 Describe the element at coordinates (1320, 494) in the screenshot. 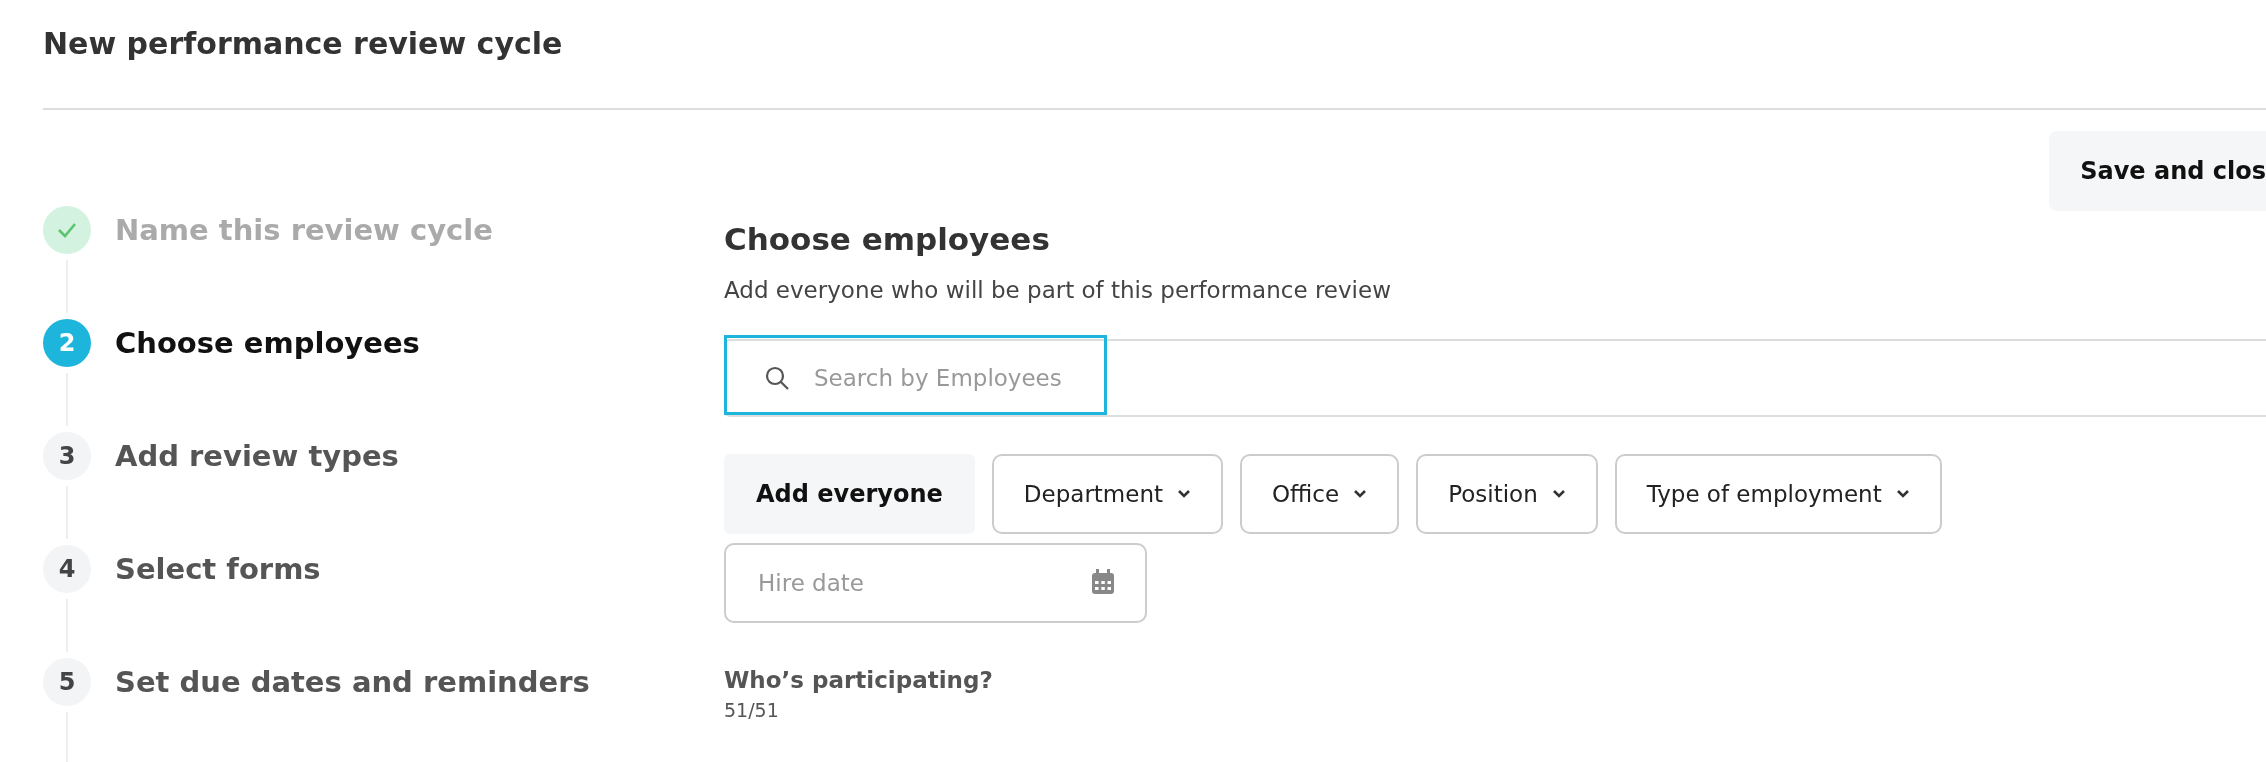

I see `filter-dropdown: Office` at that location.